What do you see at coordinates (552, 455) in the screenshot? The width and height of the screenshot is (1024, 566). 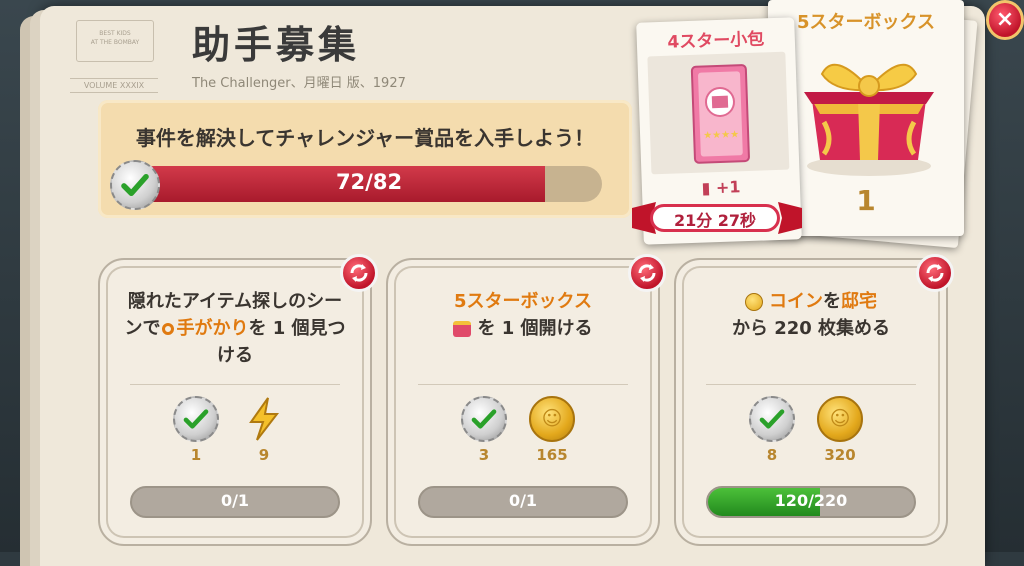 I see `reward-value: 165` at bounding box center [552, 455].